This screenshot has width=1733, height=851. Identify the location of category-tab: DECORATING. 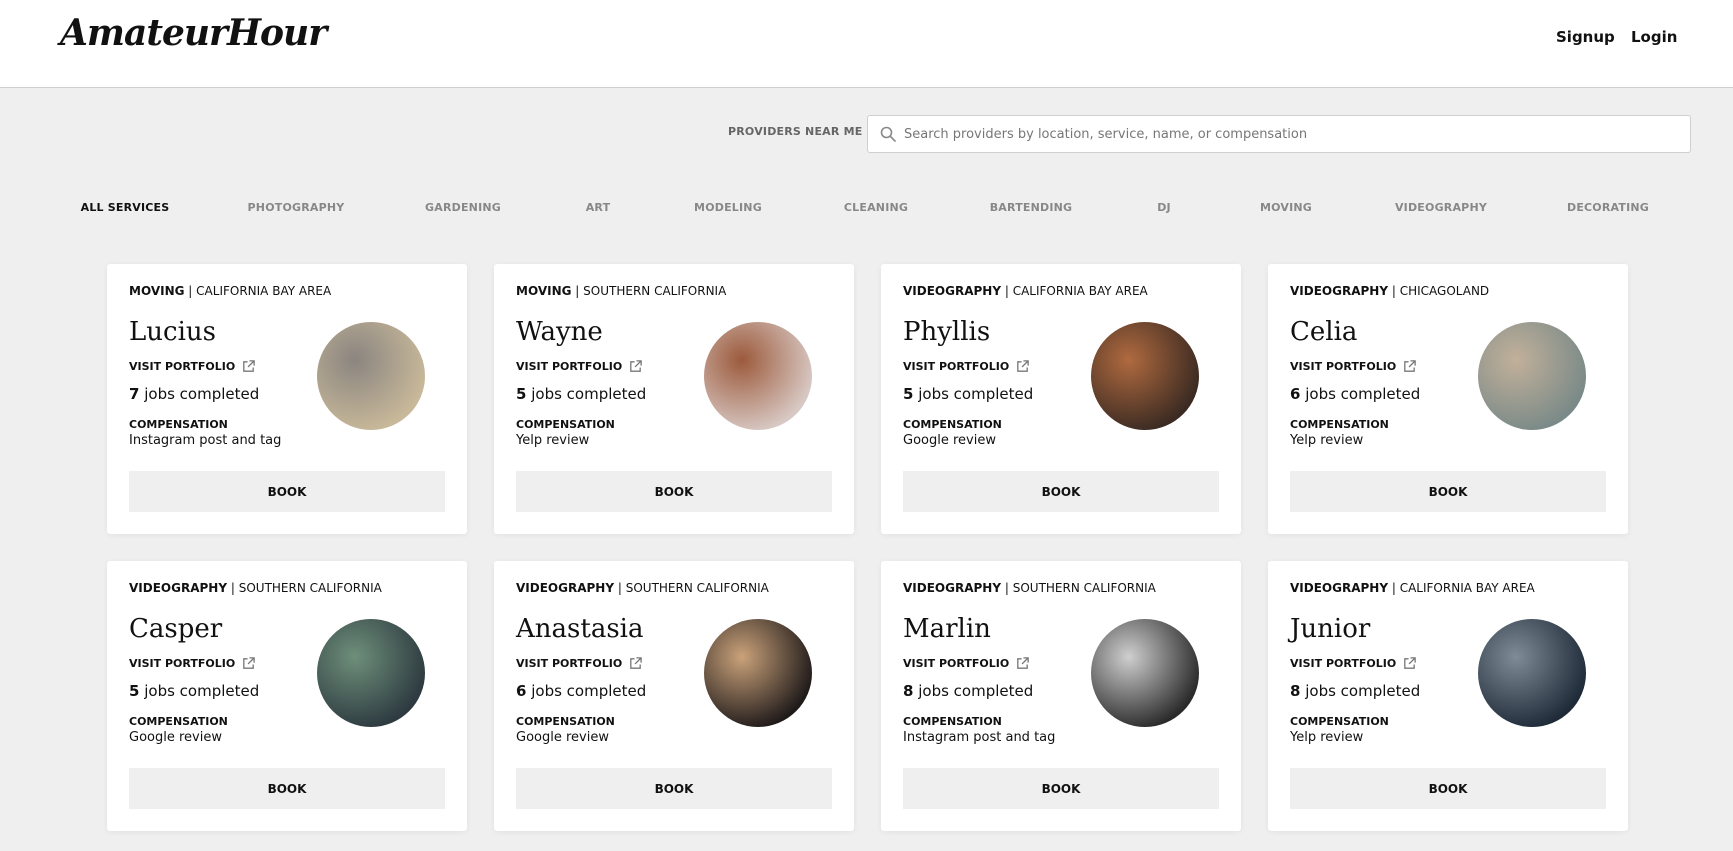
(1608, 207).